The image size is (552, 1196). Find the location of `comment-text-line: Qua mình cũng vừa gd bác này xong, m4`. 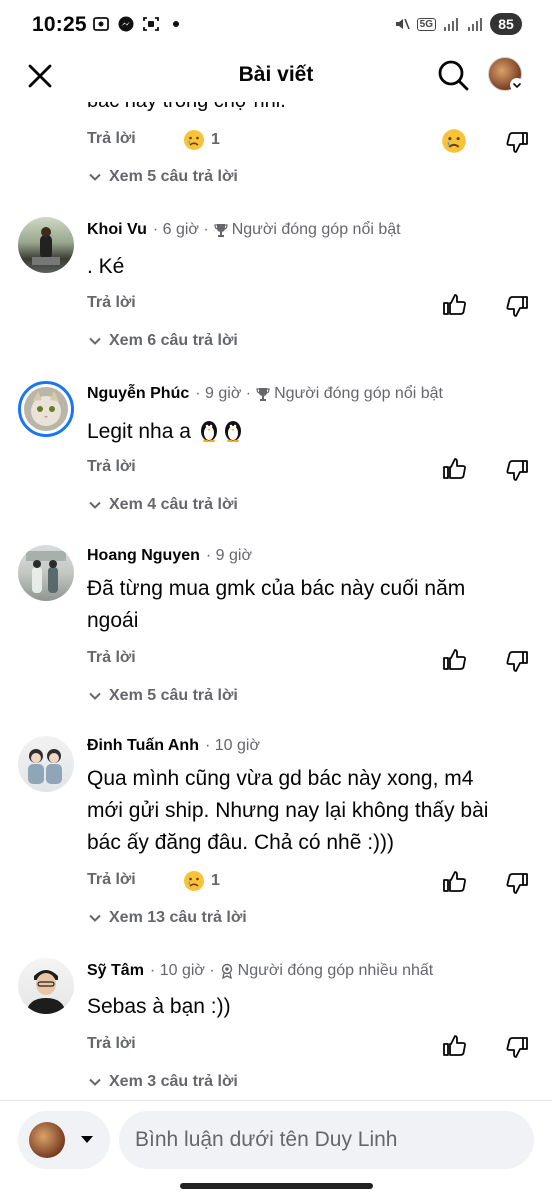

comment-text-line: Qua mình cũng vừa gd bác này xong, m4 is located at coordinates (280, 778).